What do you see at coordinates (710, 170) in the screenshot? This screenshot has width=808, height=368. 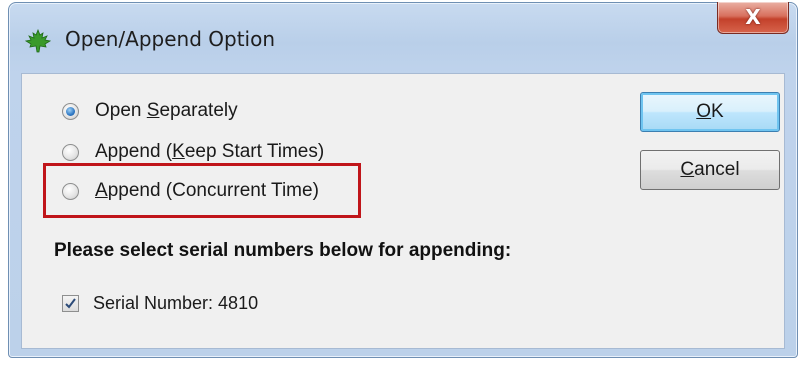 I see `cancel-button: Cancel` at bounding box center [710, 170].